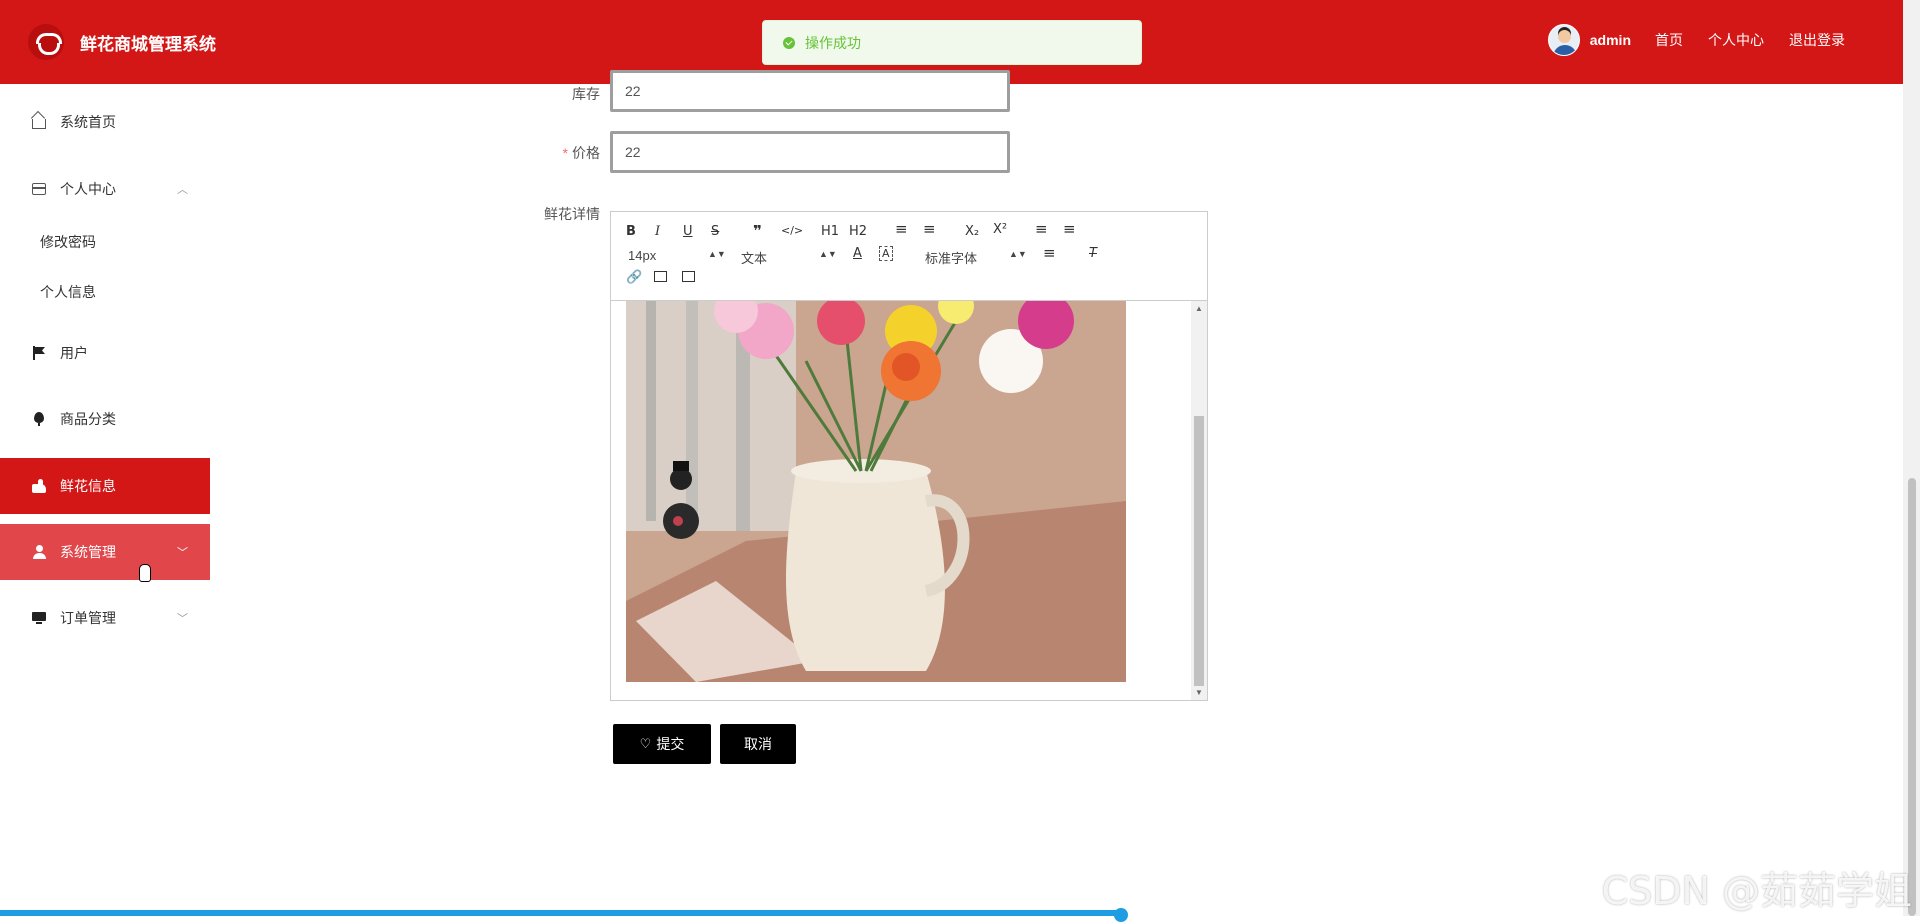 This screenshot has width=1920, height=922. What do you see at coordinates (886, 253) in the screenshot?
I see `background-color-icon: A` at bounding box center [886, 253].